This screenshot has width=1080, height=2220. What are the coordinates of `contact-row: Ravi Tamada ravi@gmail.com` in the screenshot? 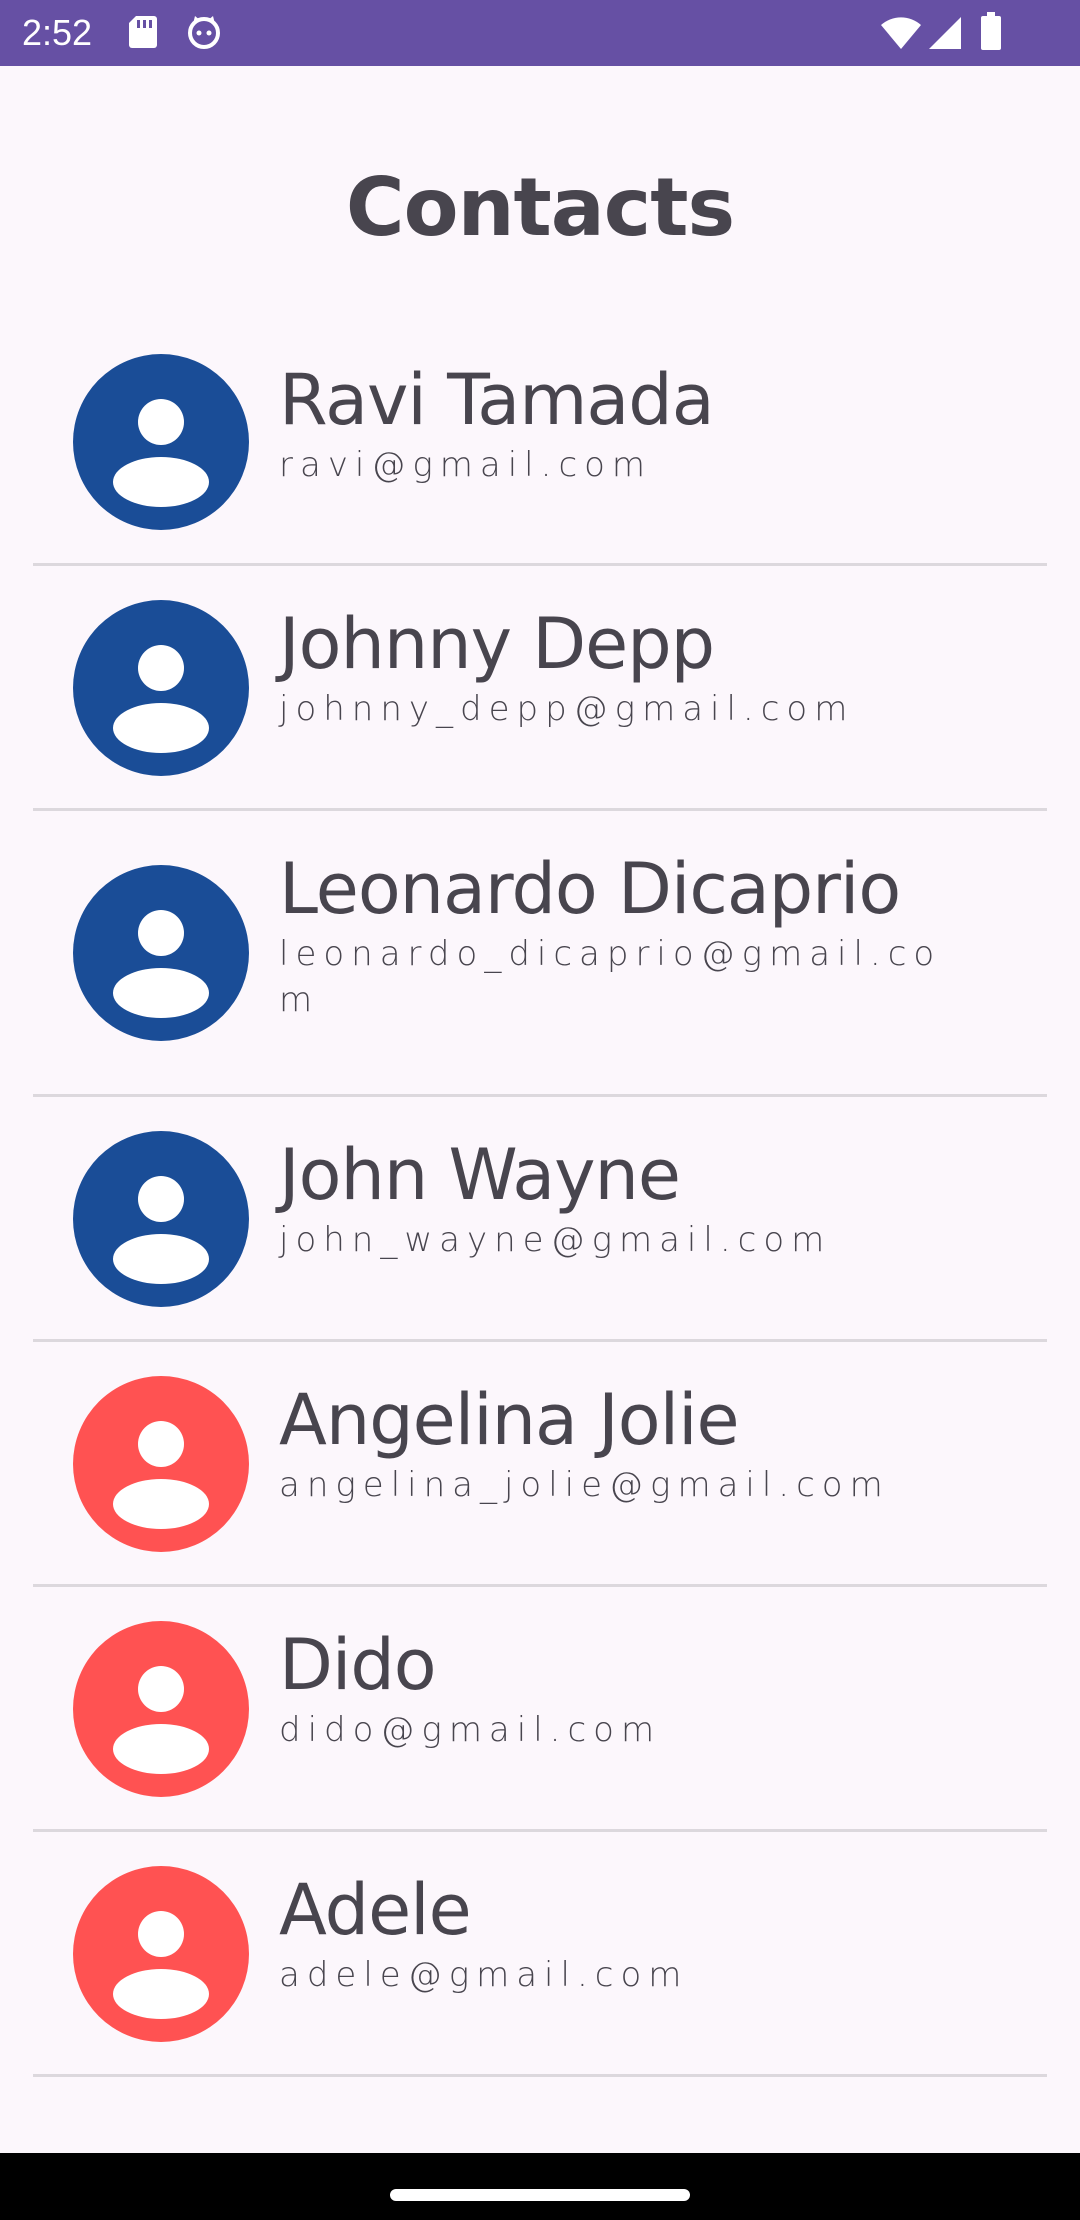 It's located at (540, 443).